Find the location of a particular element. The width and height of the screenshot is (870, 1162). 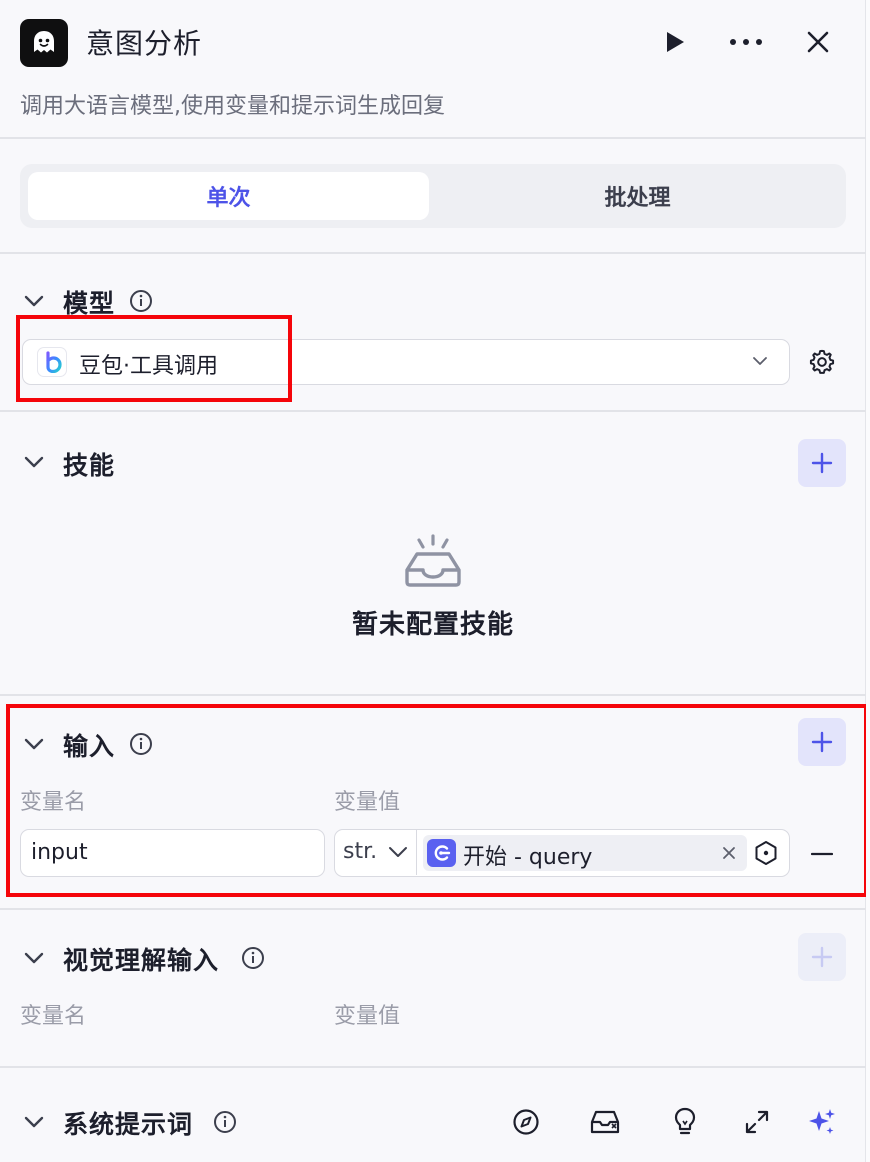

section-title-input: 输入 is located at coordinates (89, 746).